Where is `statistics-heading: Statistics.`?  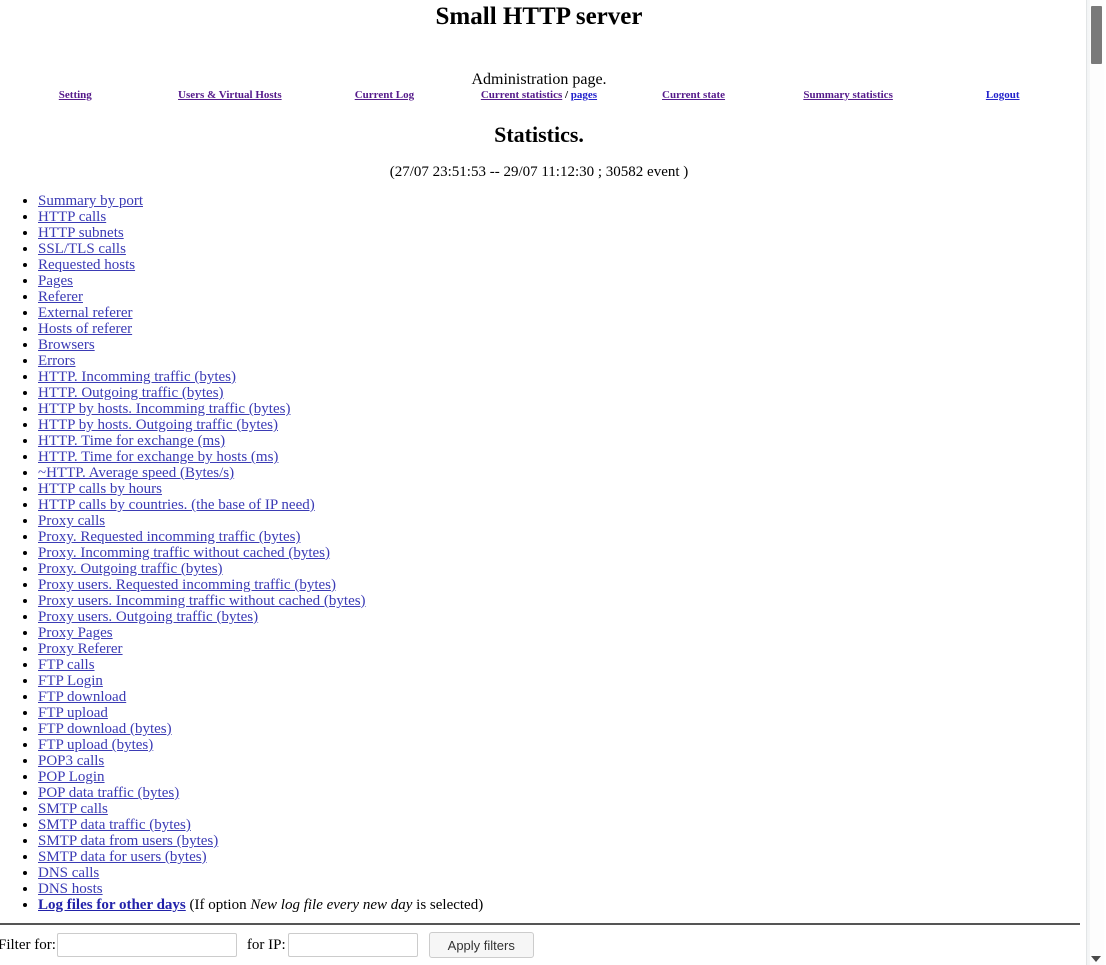 statistics-heading: Statistics. is located at coordinates (539, 134).